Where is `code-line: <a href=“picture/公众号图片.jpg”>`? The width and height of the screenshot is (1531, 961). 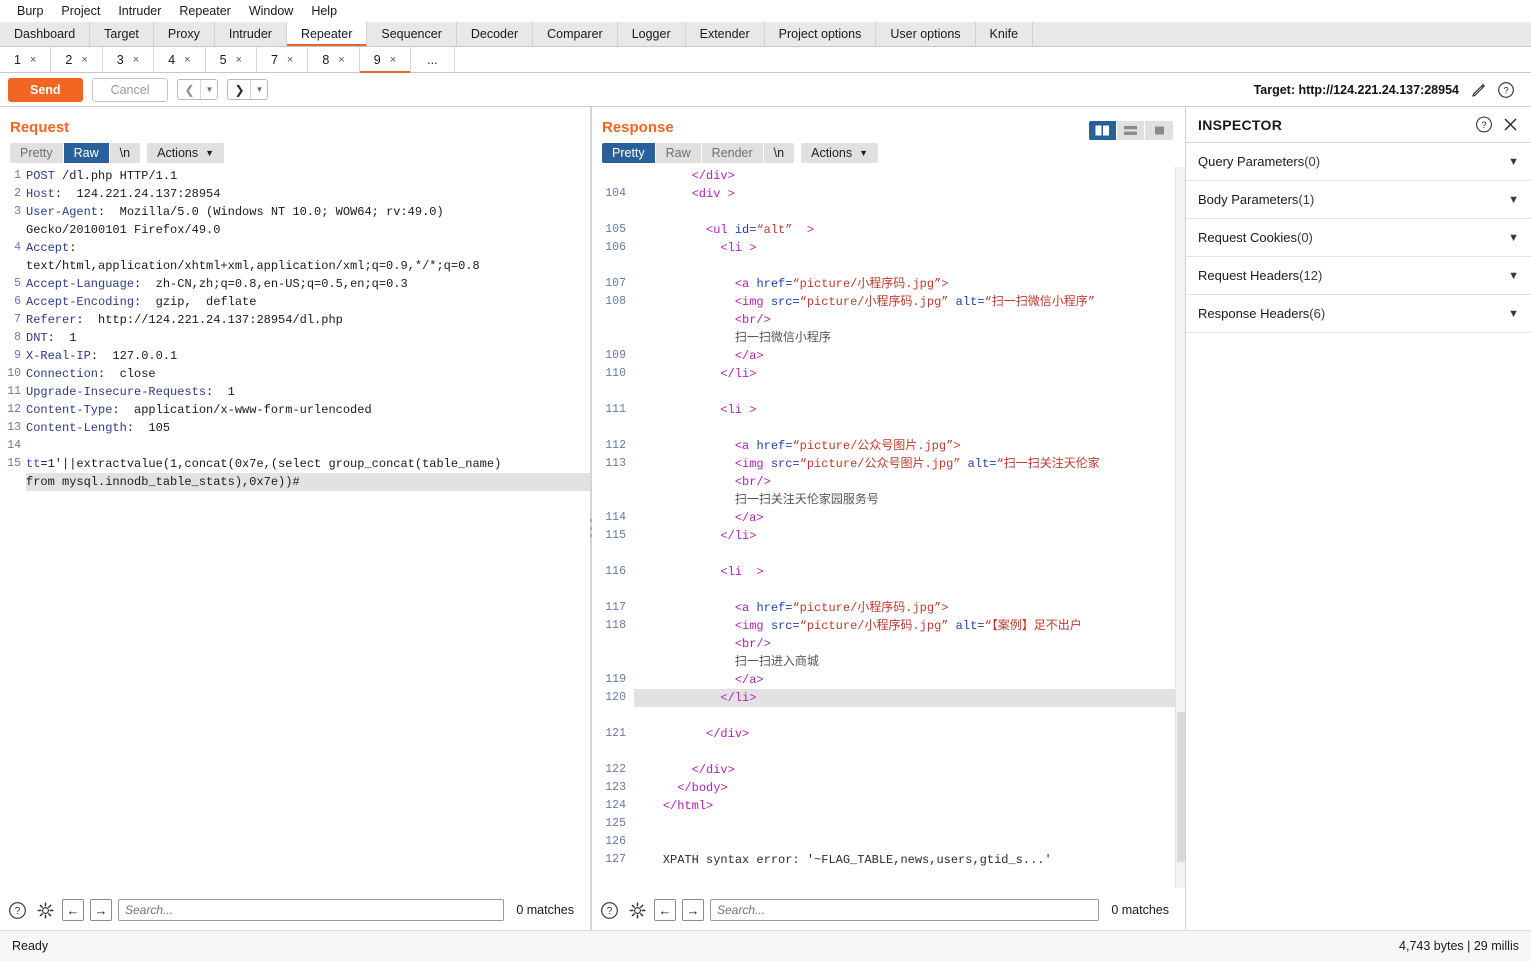 code-line: <a href=“picture/公众号图片.jpg”> is located at coordinates (909, 446).